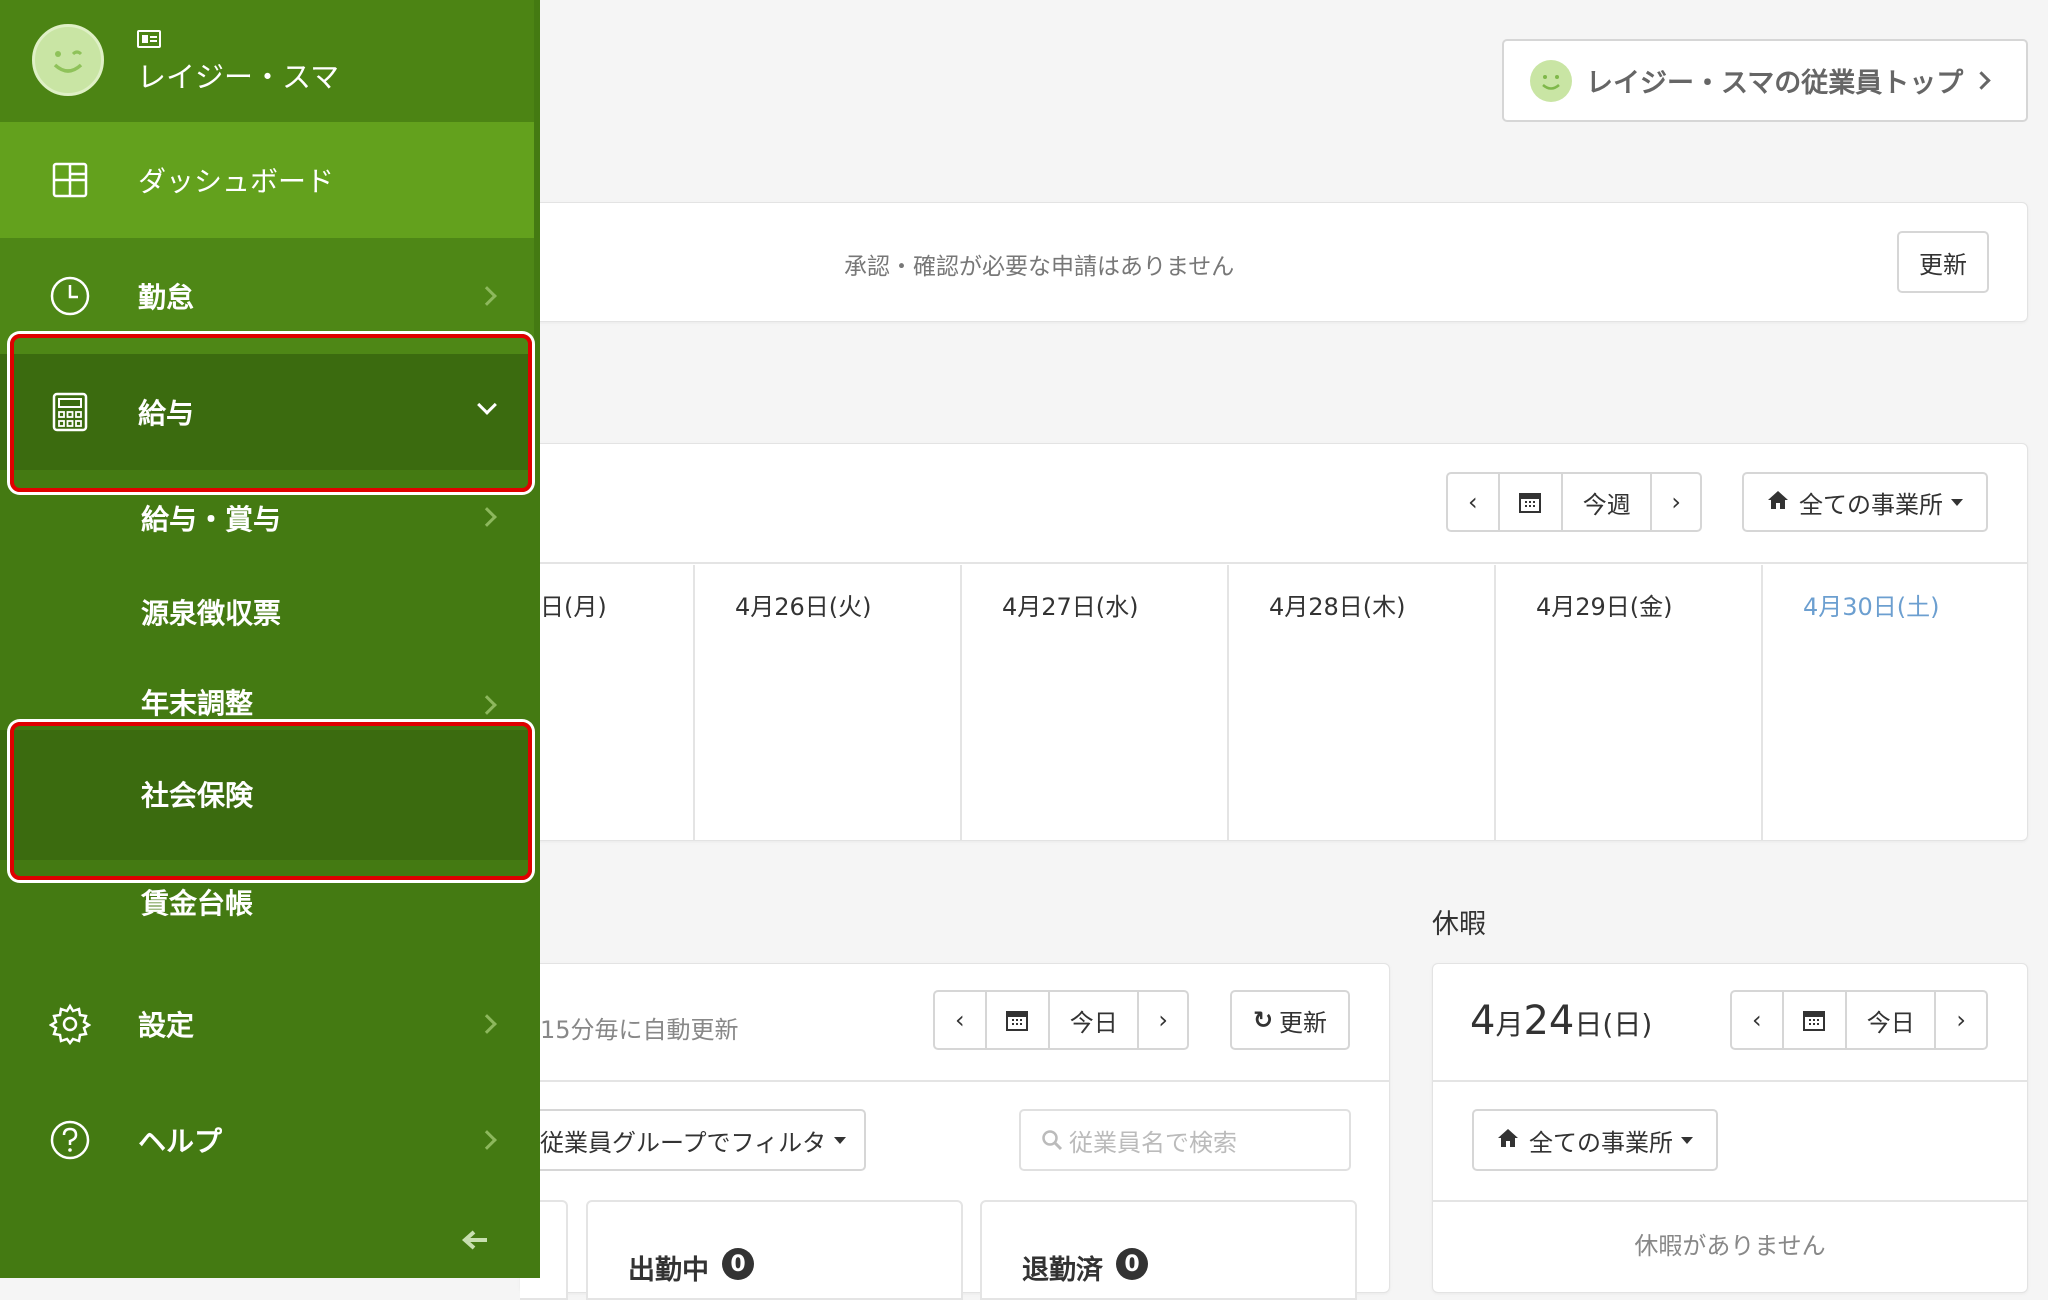 Image resolution: width=2048 pixels, height=1300 pixels. What do you see at coordinates (166, 1025) in the screenshot?
I see `sidebar-item-label: 設定` at bounding box center [166, 1025].